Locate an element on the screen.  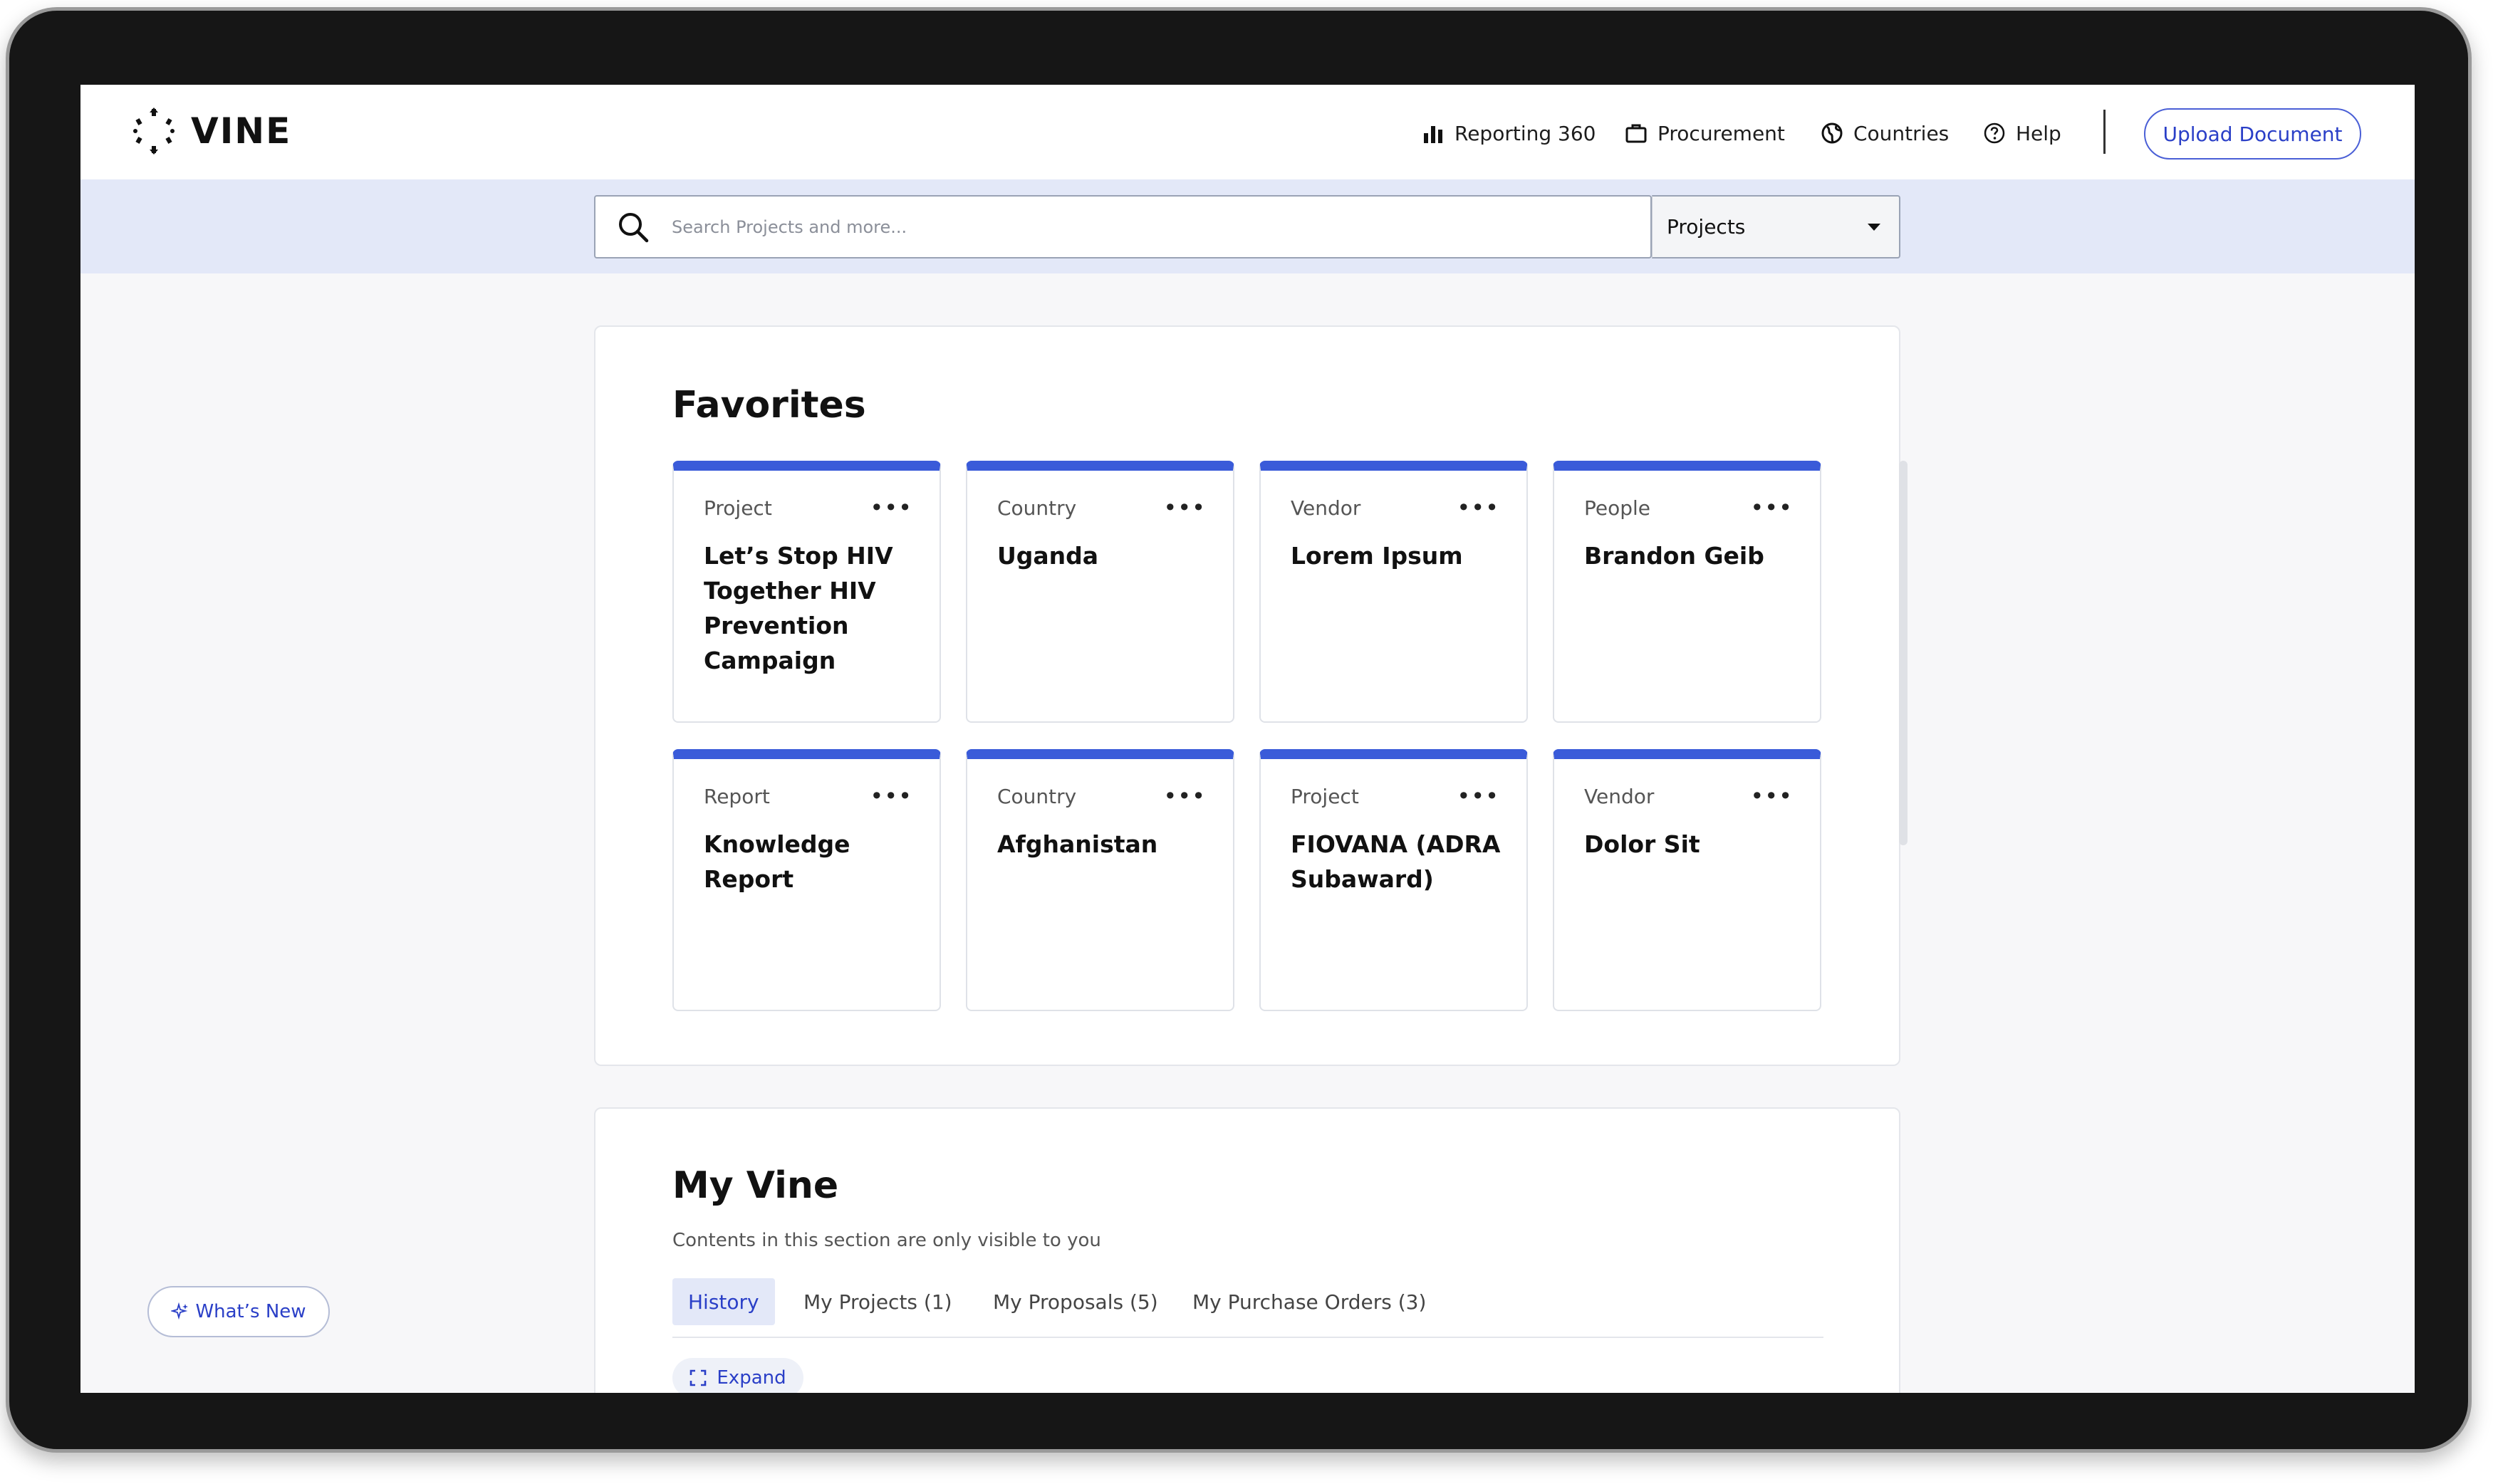
card-title: FIOVANA (ADRA Subaward) is located at coordinates (1396, 861).